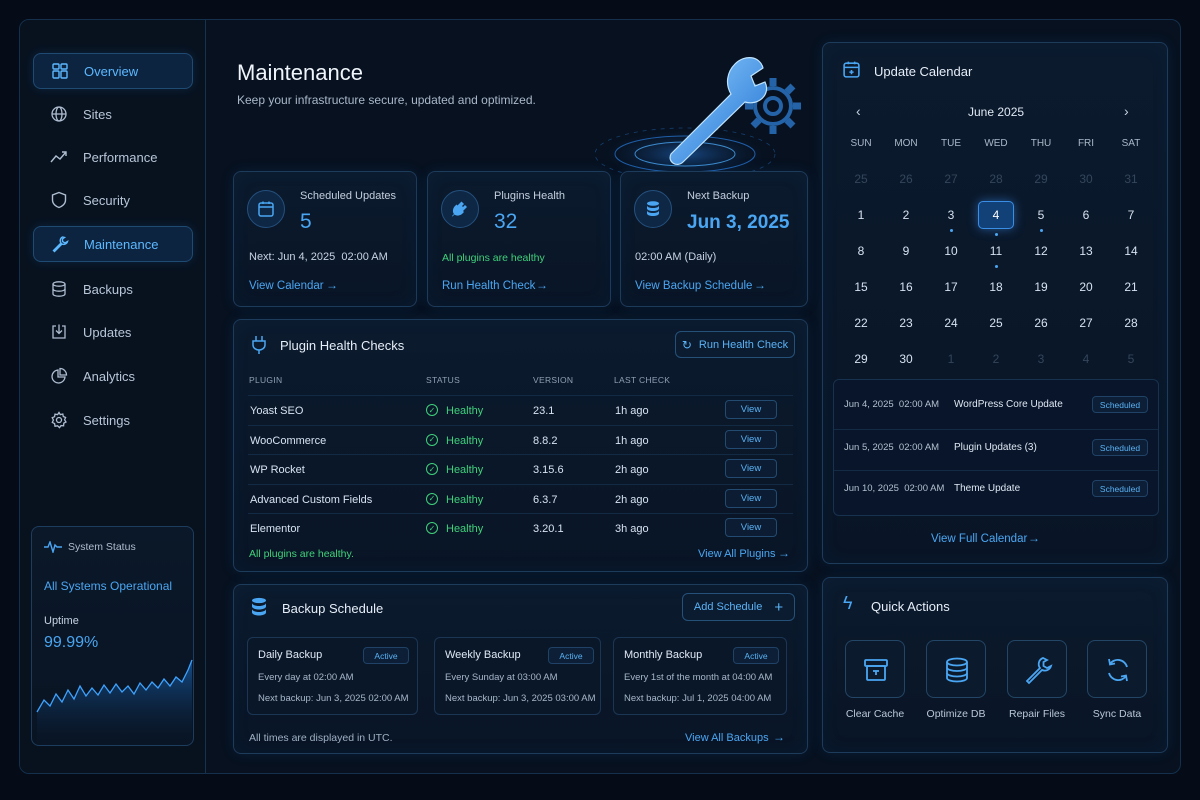 This screenshot has width=1200, height=800. I want to click on arrow-right-icon: →, so click(542, 285).